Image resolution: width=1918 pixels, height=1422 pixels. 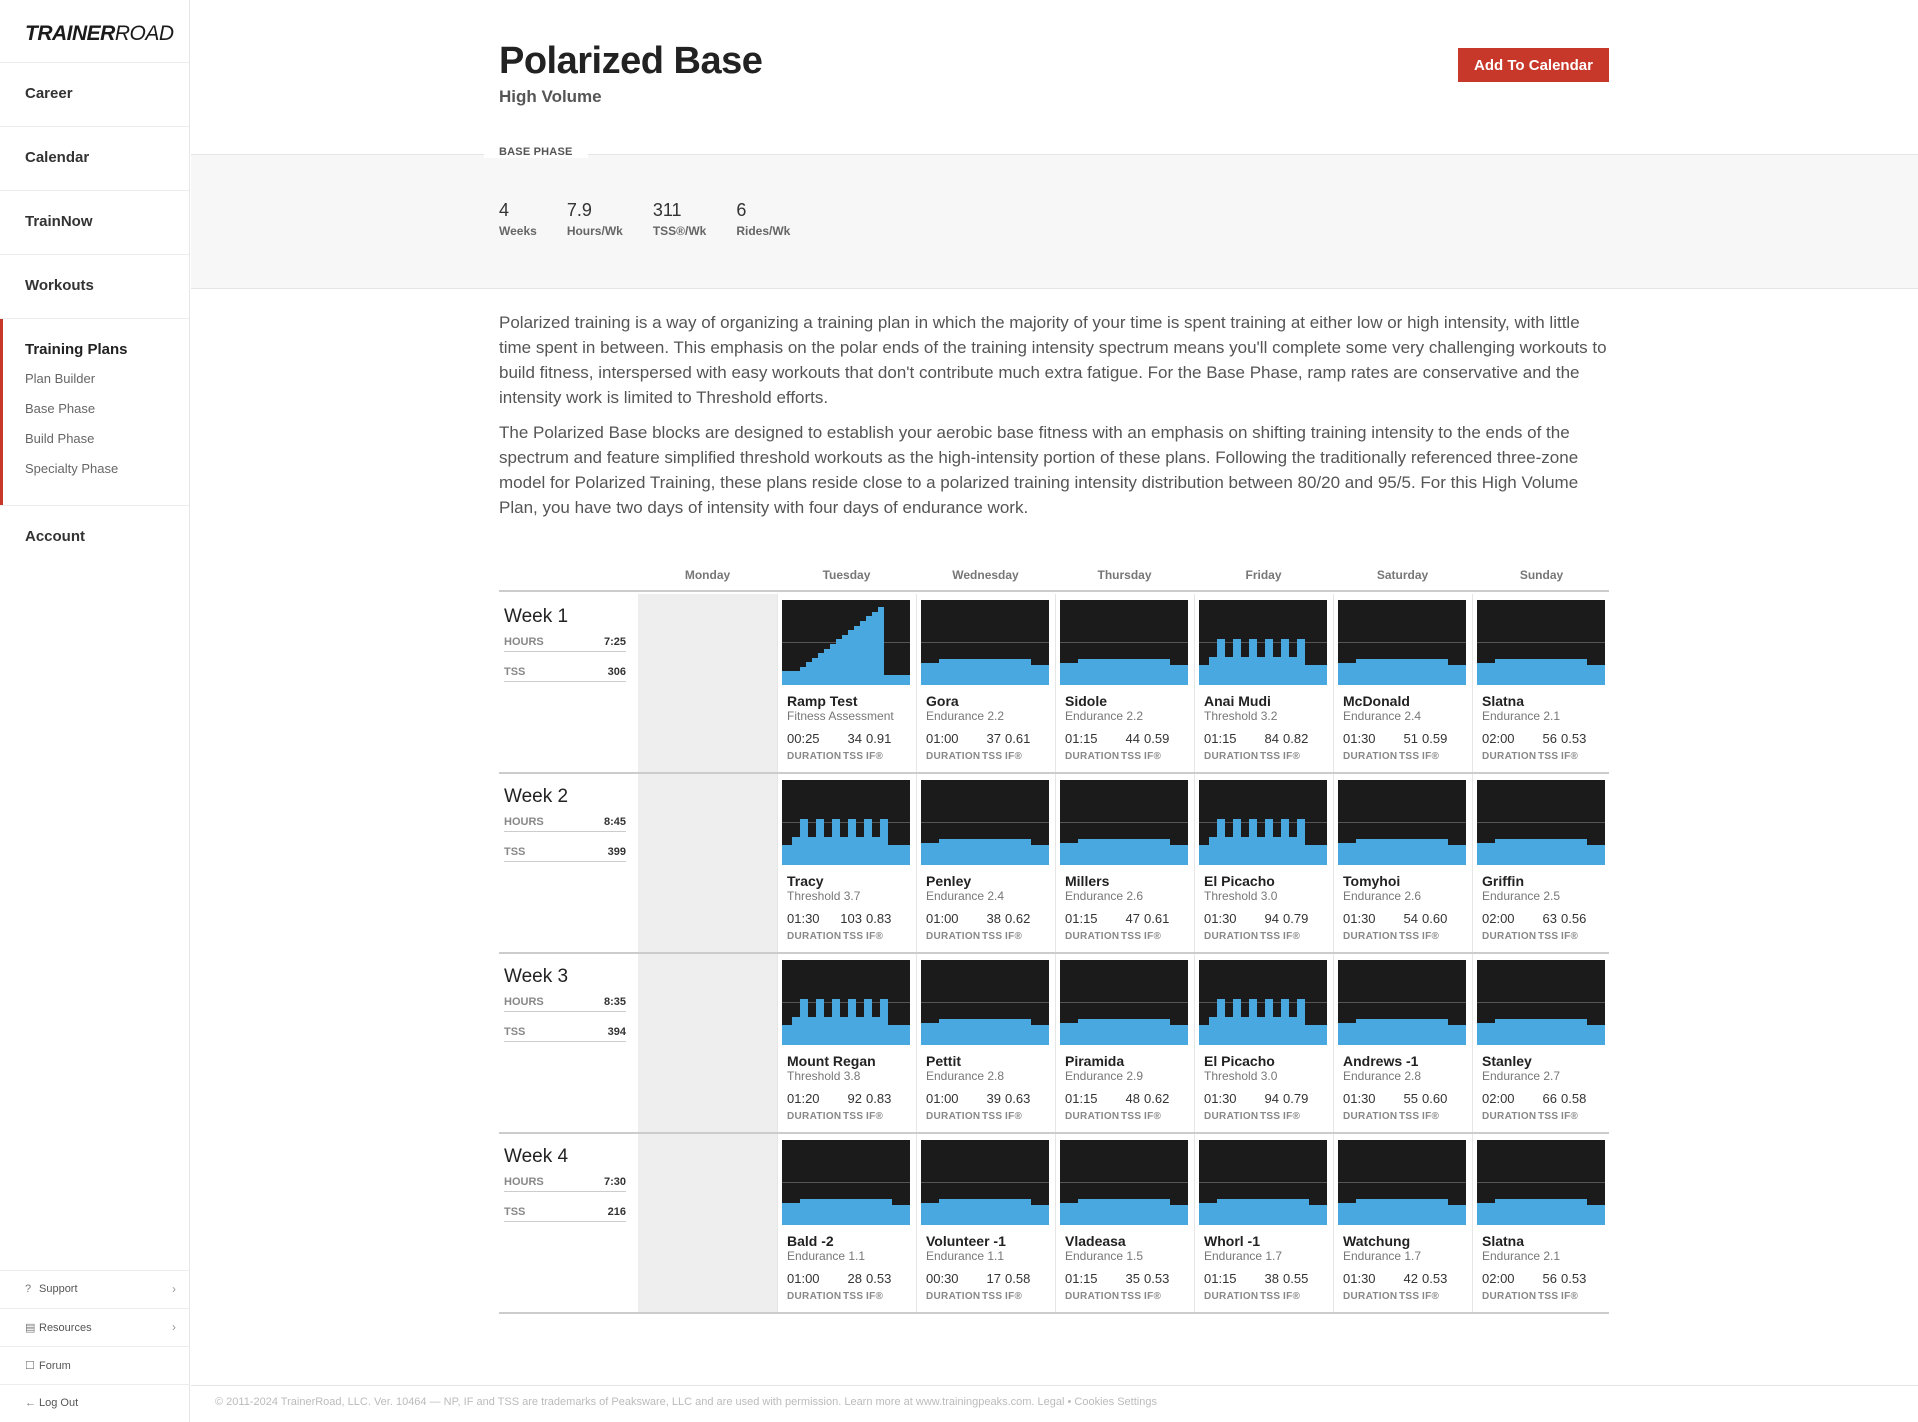 I want to click on week-tss: TSS 399, so click(x=565, y=852).